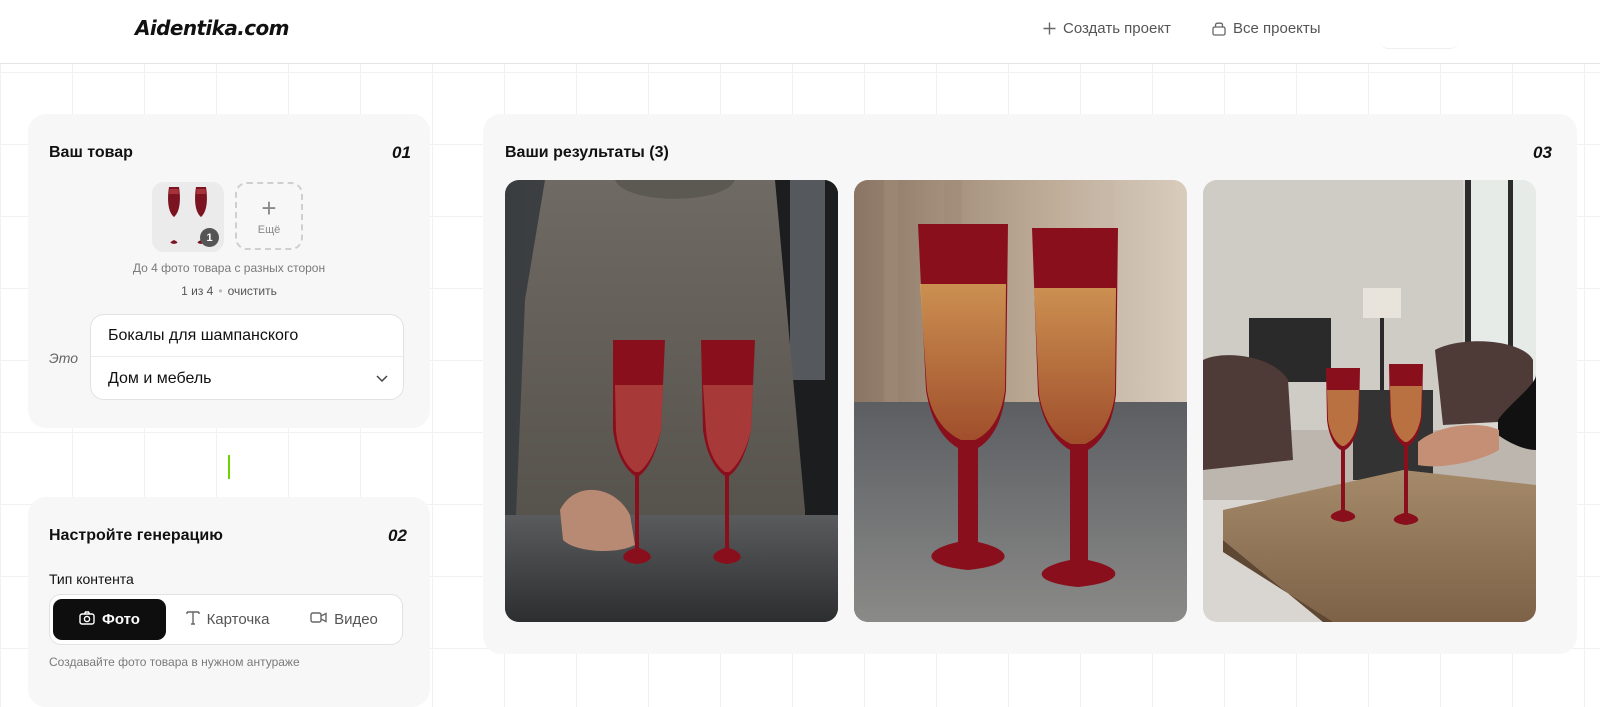 This screenshot has width=1600, height=707. What do you see at coordinates (587, 152) in the screenshot?
I see `results-card-title: Ваши результаты (3)` at bounding box center [587, 152].